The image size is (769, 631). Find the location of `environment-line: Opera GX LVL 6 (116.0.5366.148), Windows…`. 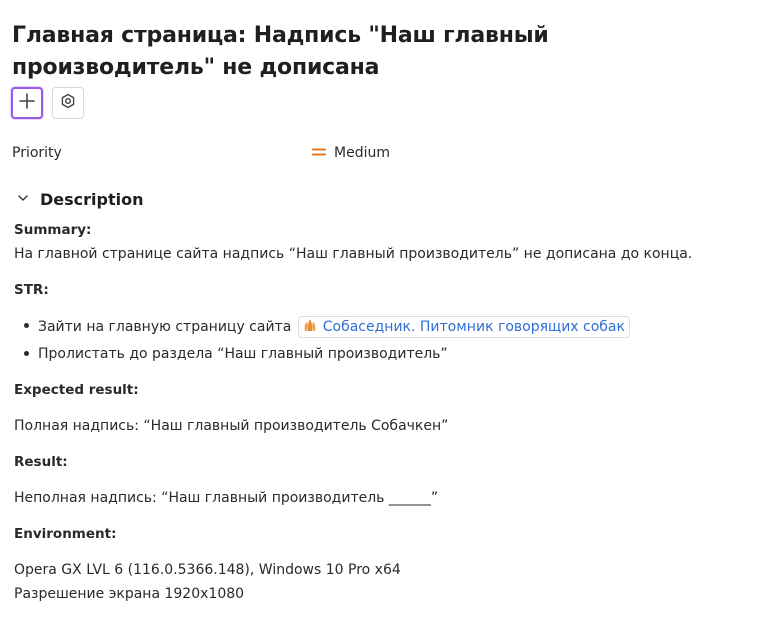

environment-line: Opera GX LVL 6 (116.0.5366.148), Windows… is located at coordinates (207, 570).